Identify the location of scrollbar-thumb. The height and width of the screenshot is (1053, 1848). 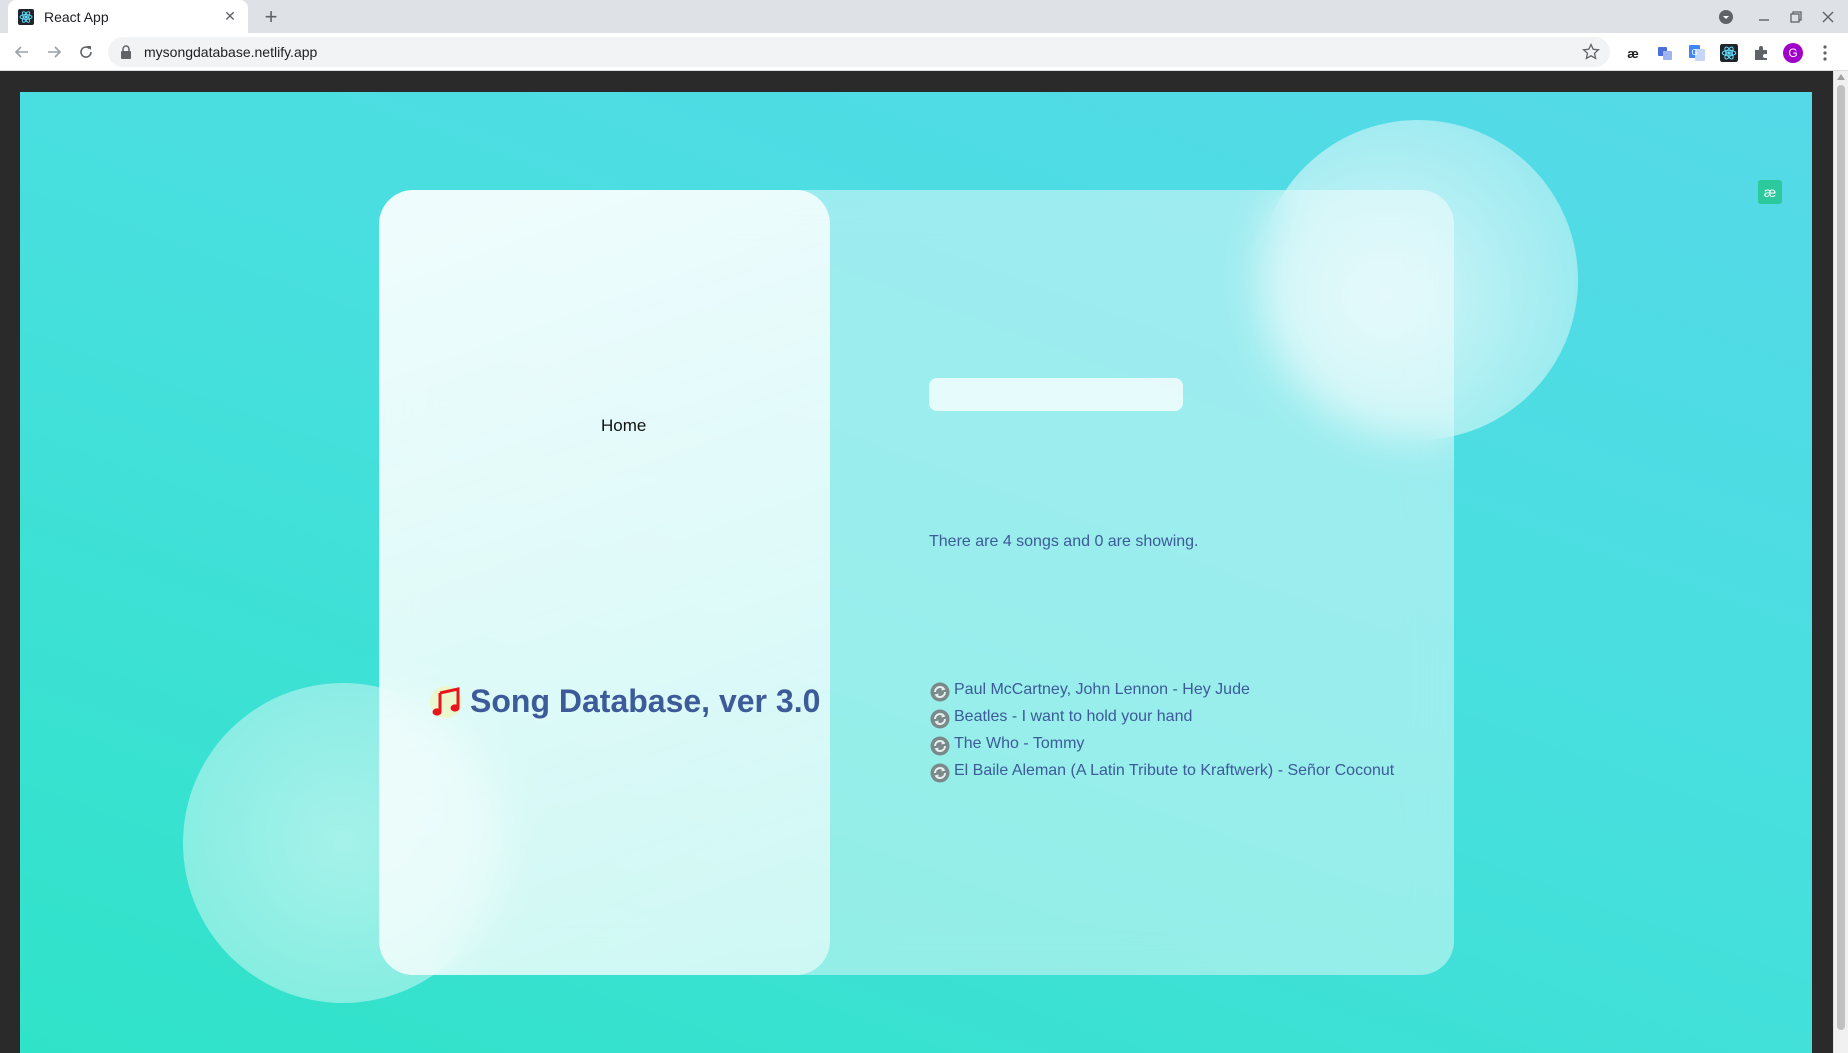
(1841, 557).